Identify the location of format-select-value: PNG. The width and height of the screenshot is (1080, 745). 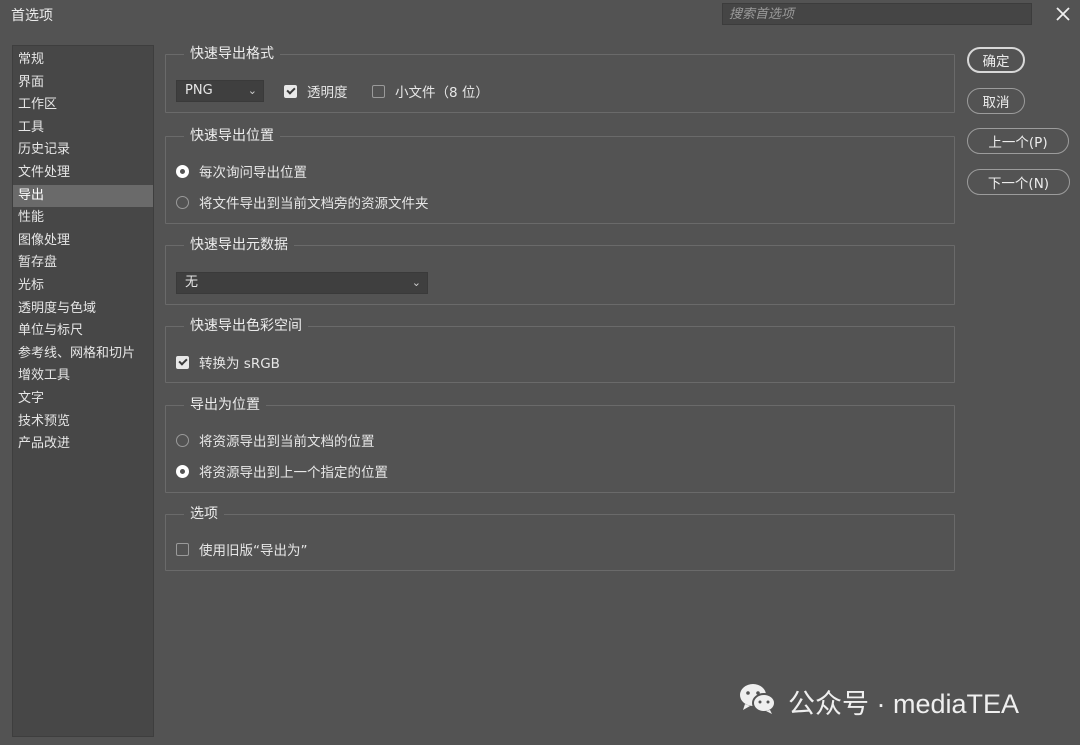
(199, 90).